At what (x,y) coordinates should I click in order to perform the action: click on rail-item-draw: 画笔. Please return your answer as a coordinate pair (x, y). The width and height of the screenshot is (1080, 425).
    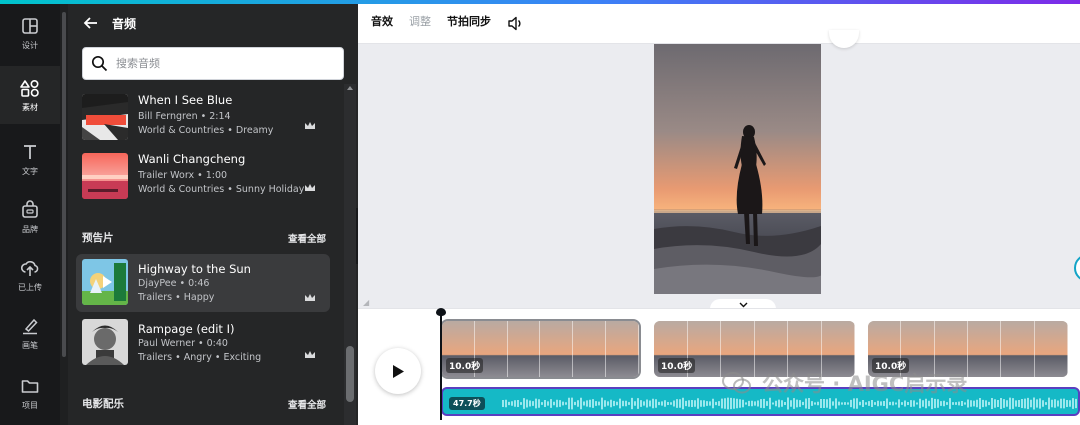
    Looking at the image, I should click on (30, 333).